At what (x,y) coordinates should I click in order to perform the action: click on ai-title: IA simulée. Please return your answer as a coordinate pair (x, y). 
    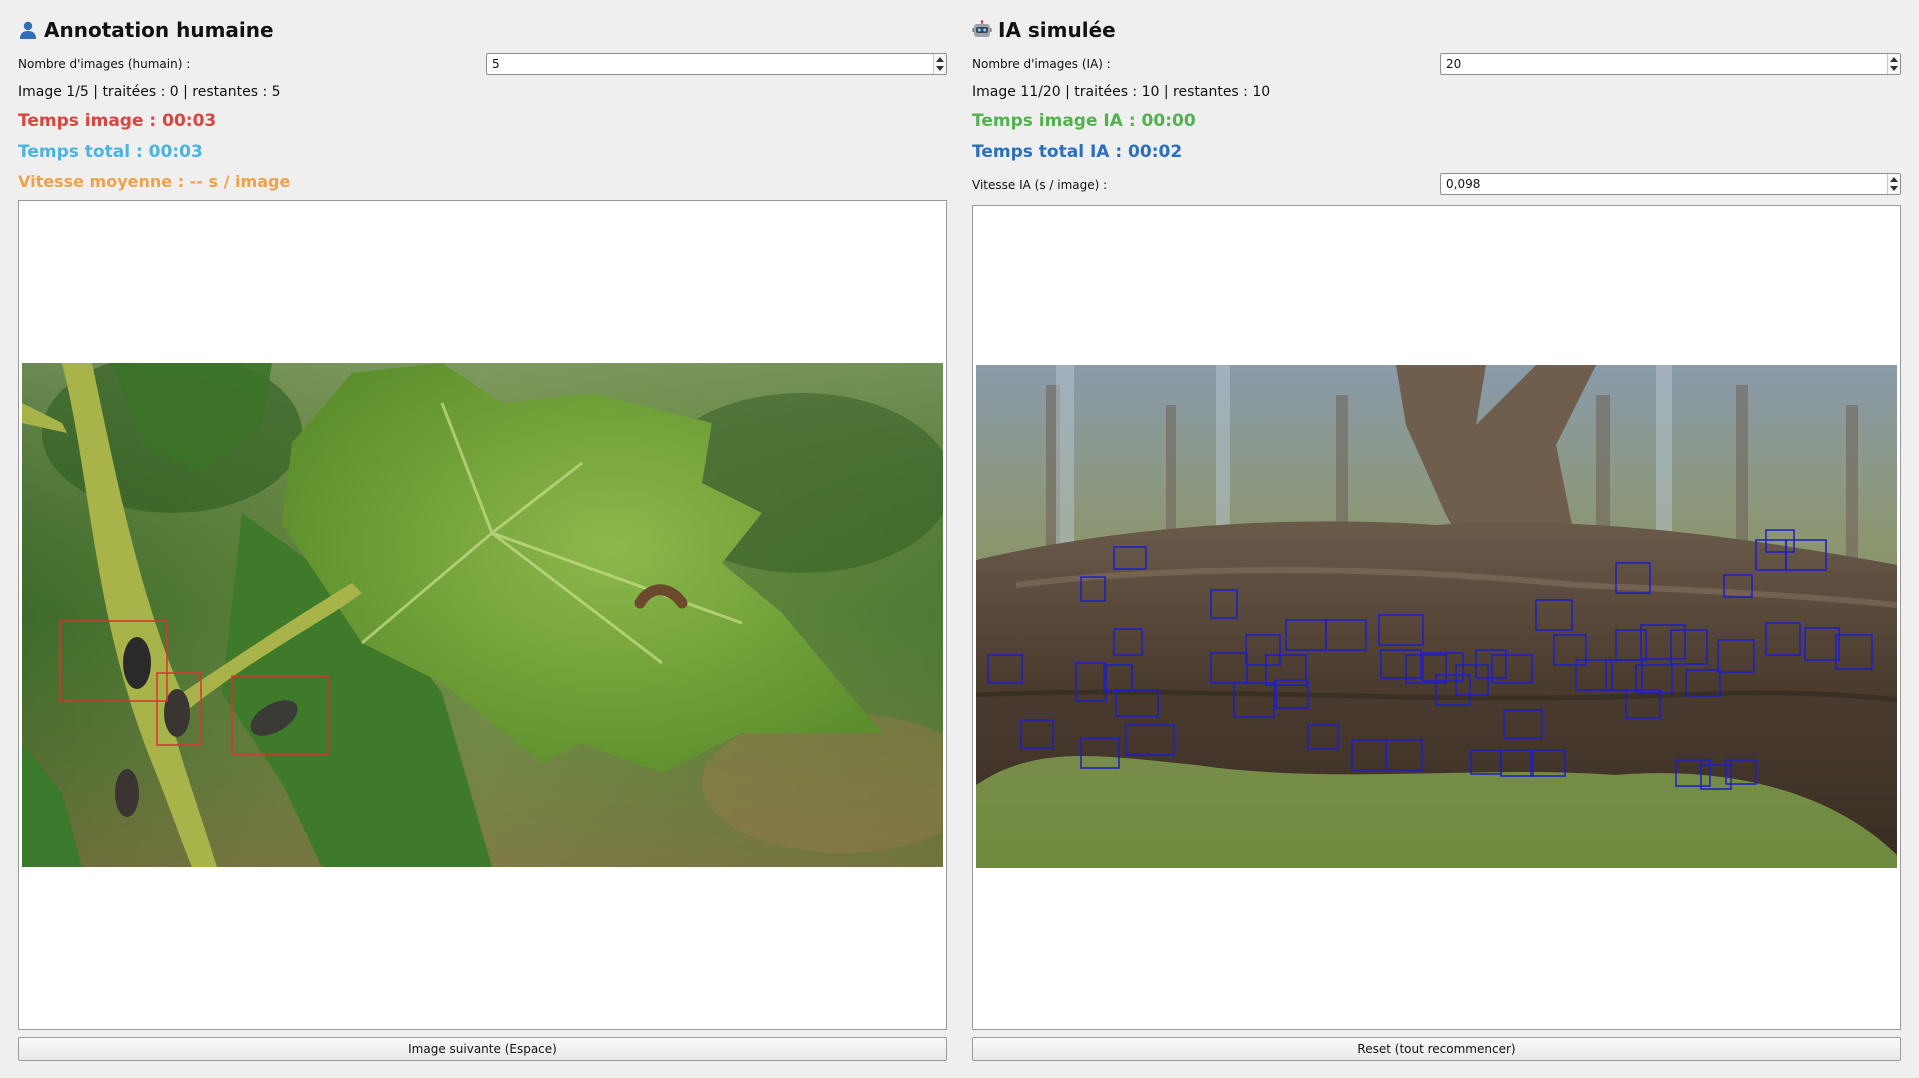
    Looking at the image, I should click on (1044, 30).